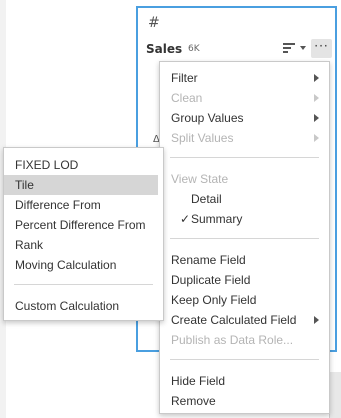 Image resolution: width=341 pixels, height=418 pixels. I want to click on submenu-item-custom-calculation: Custom Calculation, so click(83, 306).